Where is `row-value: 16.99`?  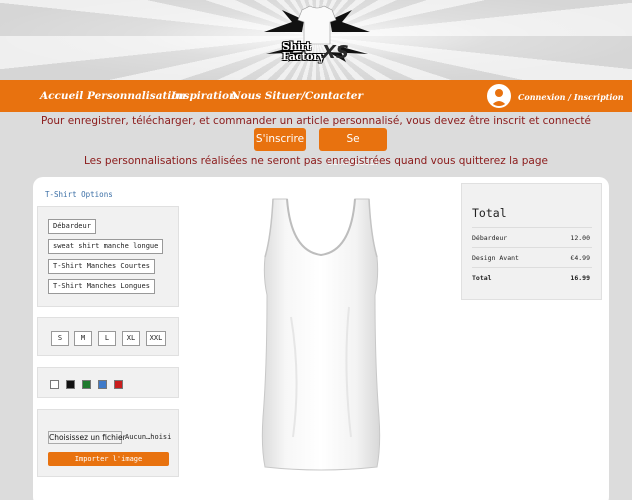 row-value: 16.99 is located at coordinates (580, 278).